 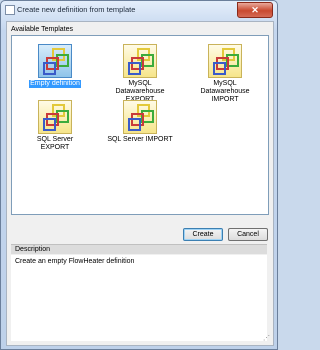 What do you see at coordinates (203, 234) in the screenshot?
I see `create-button: Create` at bounding box center [203, 234].